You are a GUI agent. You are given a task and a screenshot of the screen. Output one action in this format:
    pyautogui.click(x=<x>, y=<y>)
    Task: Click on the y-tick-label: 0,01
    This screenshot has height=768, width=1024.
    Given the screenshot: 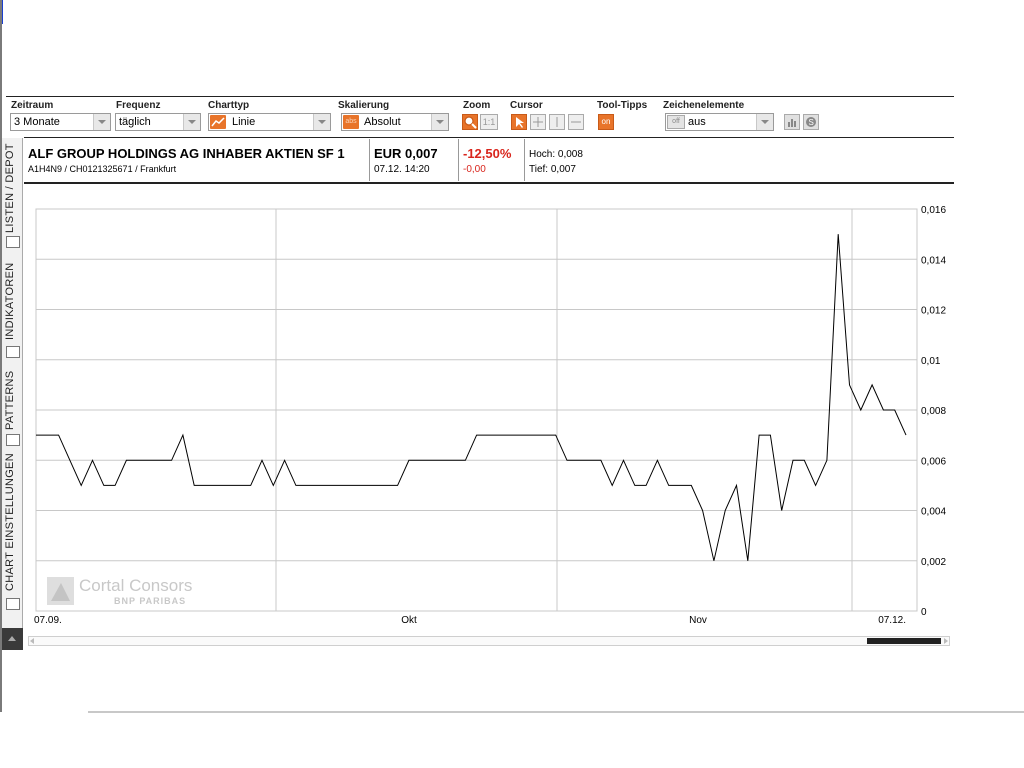 What is the action you would take?
    pyautogui.click(x=931, y=361)
    